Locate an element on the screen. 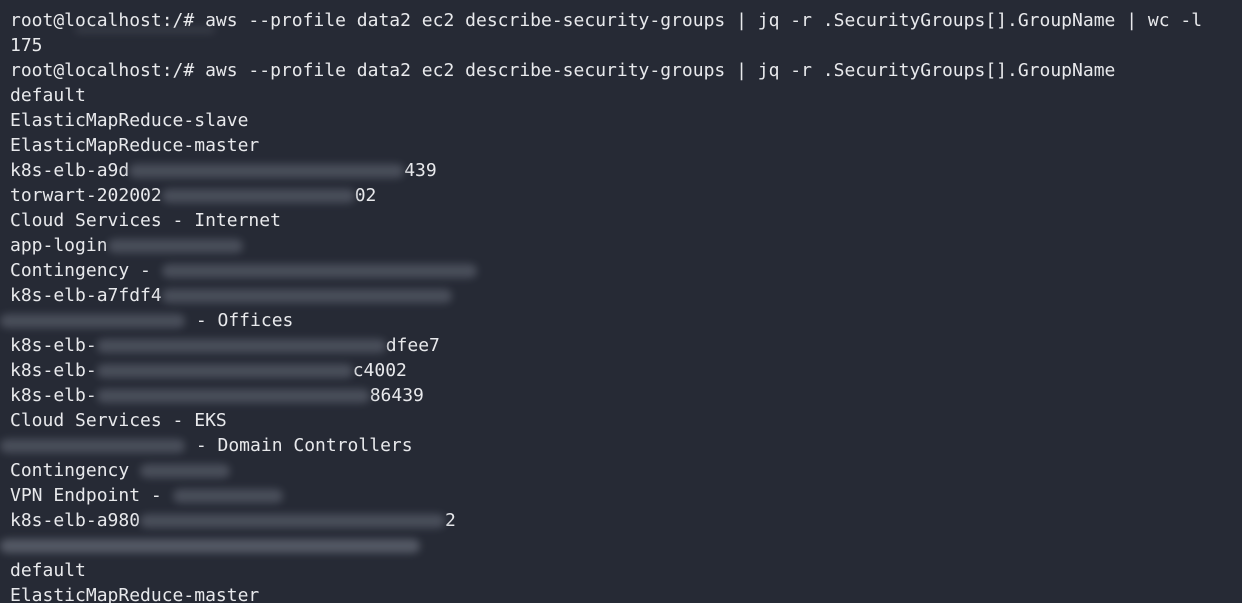  output-line: - Offices is located at coordinates (618, 320).